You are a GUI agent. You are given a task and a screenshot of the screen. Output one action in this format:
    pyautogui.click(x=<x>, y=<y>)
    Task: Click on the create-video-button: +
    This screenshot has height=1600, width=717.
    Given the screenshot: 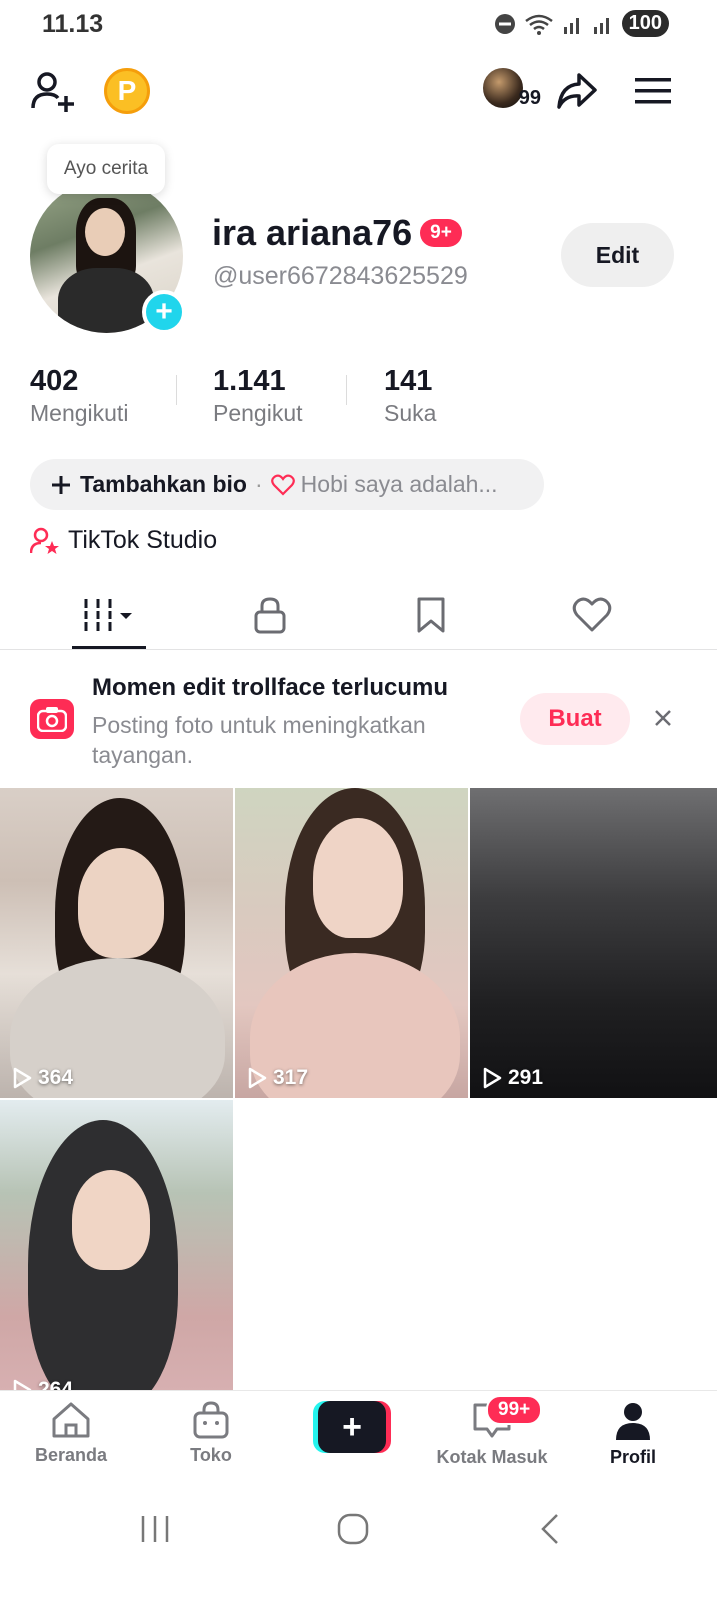 What is the action you would take?
    pyautogui.click(x=352, y=1427)
    